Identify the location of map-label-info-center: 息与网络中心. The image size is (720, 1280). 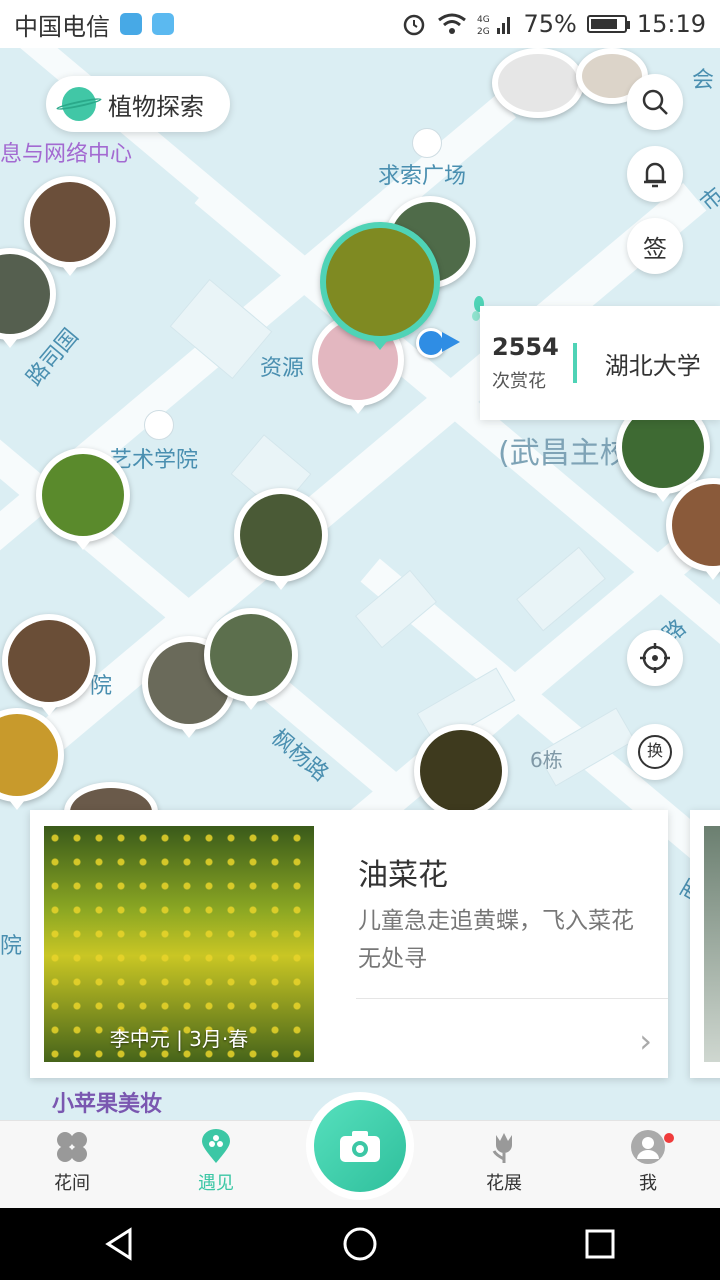
(66, 154).